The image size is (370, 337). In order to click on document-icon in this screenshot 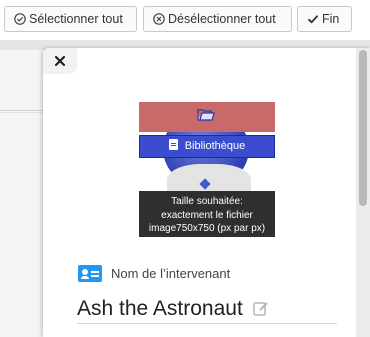, I will do `click(173, 144)`.